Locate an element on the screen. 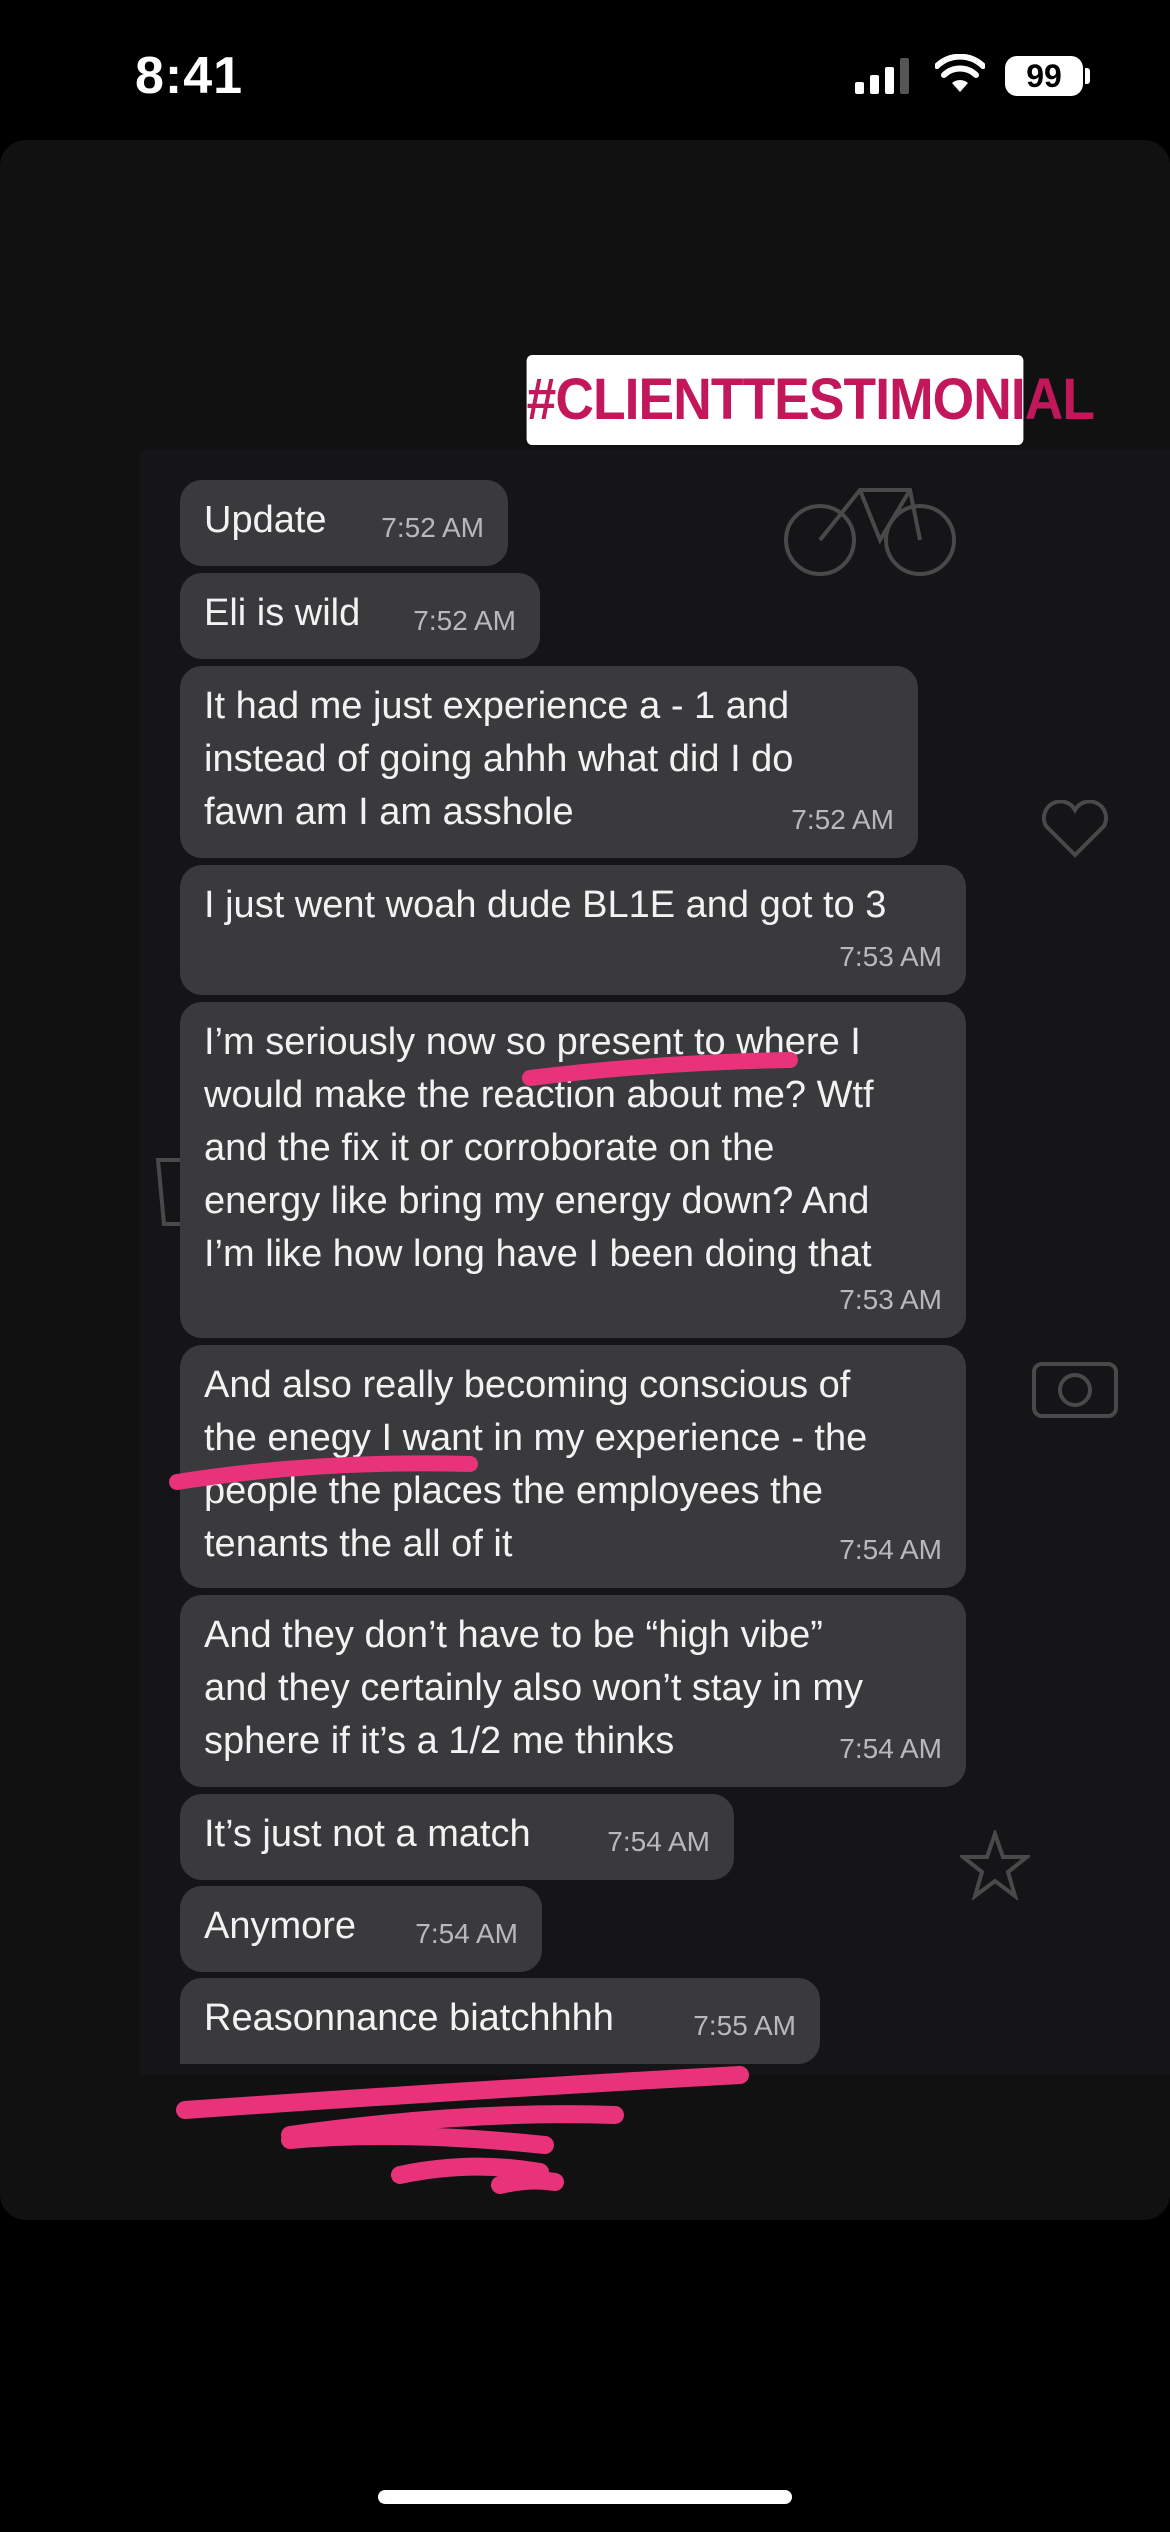 This screenshot has width=1170, height=2532. home-indicator is located at coordinates (585, 2497).